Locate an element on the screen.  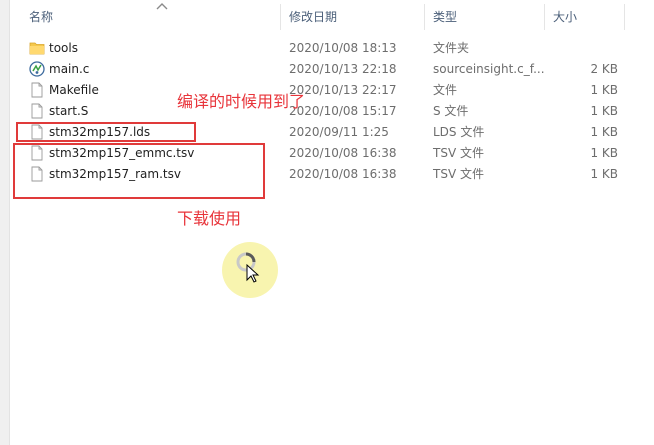
file-name: main.c is located at coordinates (69, 69).